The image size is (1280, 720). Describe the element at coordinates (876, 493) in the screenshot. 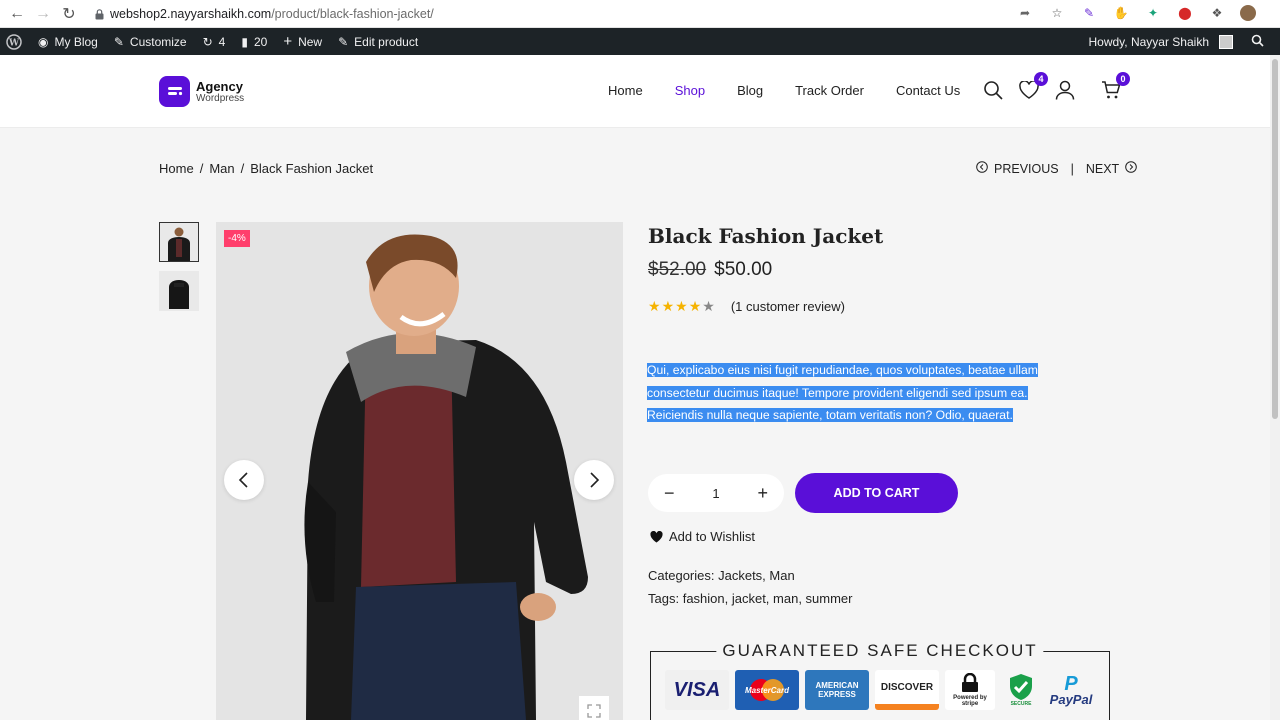

I see `add-to-cart-button: ADD TO CART` at that location.